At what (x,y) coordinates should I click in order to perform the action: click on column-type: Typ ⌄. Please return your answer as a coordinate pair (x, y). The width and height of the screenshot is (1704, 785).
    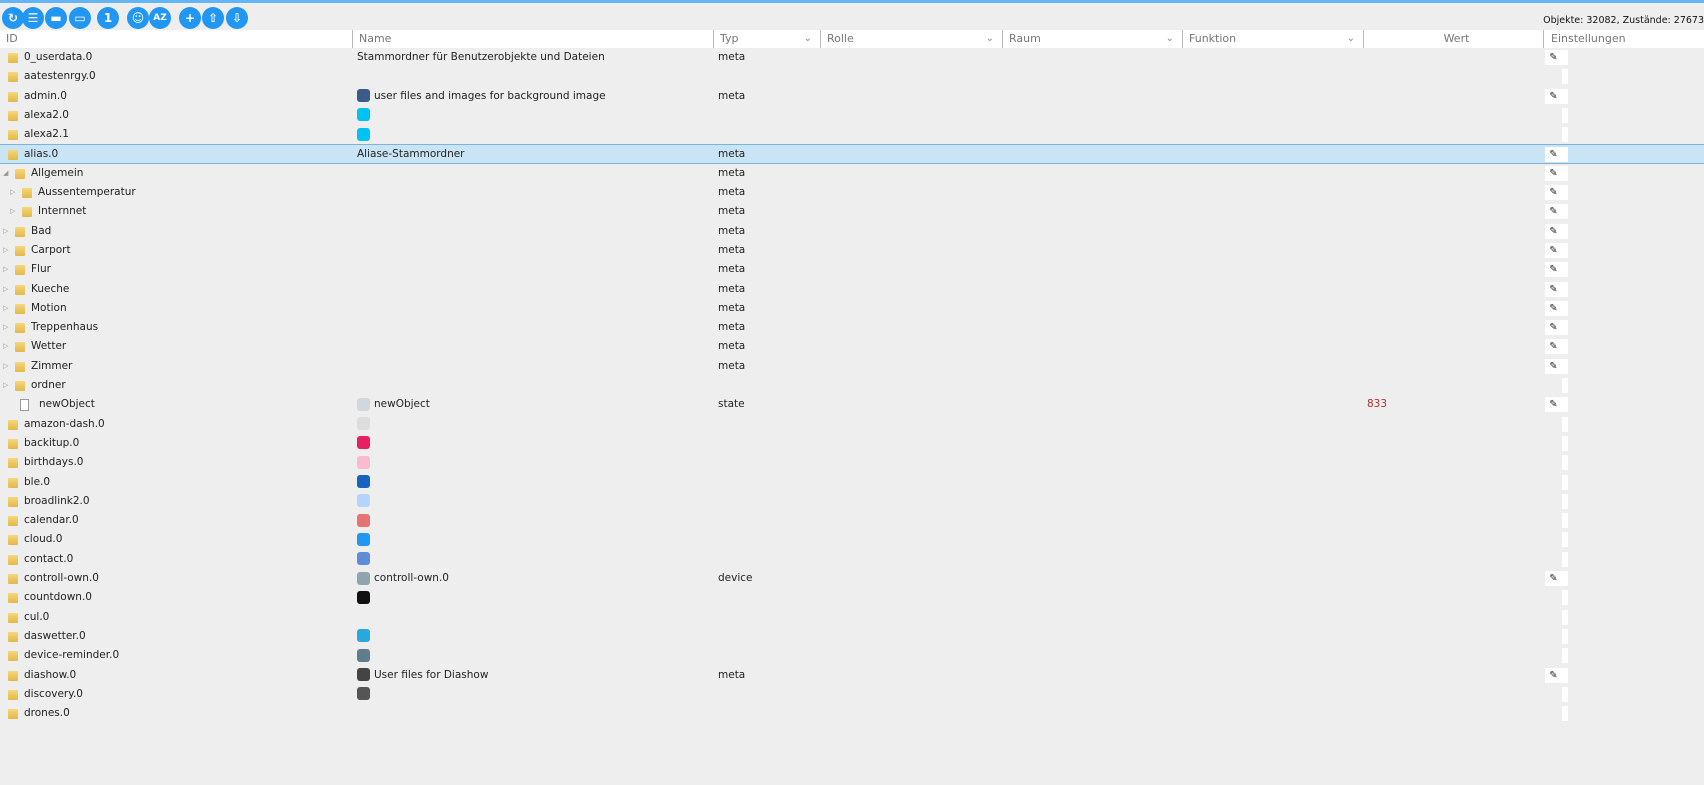
    Looking at the image, I should click on (767, 39).